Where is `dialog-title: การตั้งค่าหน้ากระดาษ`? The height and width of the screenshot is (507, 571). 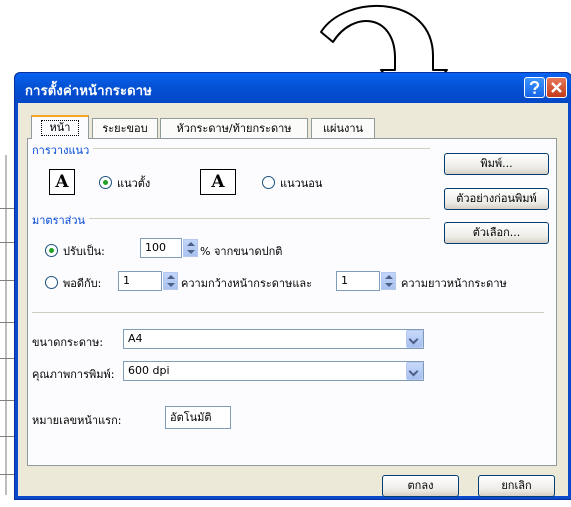
dialog-title: การตั้งค่าหน้ากระดาษ is located at coordinates (89, 91).